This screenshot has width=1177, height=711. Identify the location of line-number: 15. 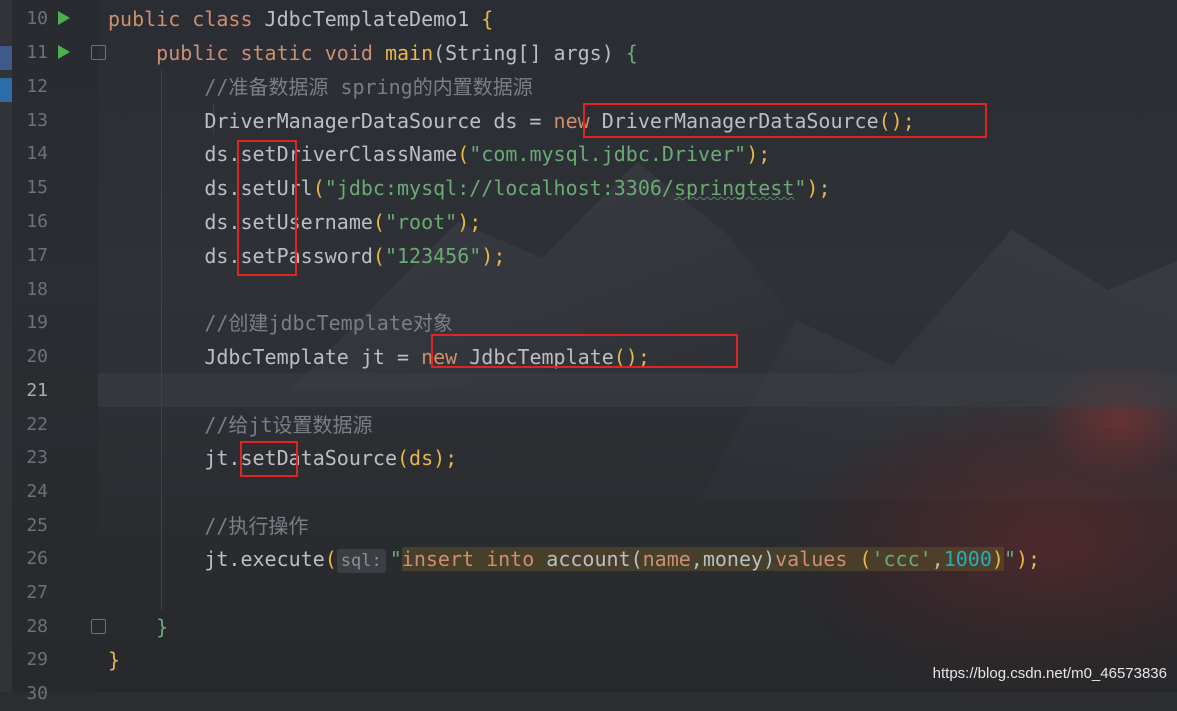
(37, 187).